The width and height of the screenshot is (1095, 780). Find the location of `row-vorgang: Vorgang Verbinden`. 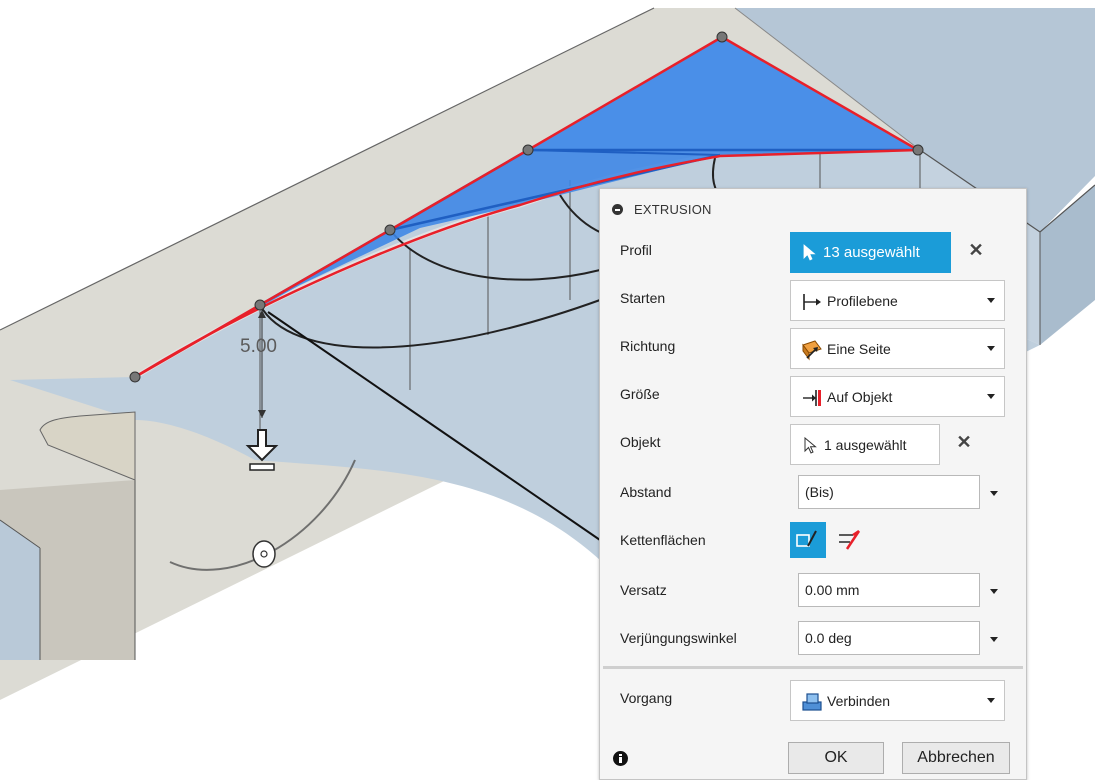

row-vorgang: Vorgang Verbinden is located at coordinates (813, 700).